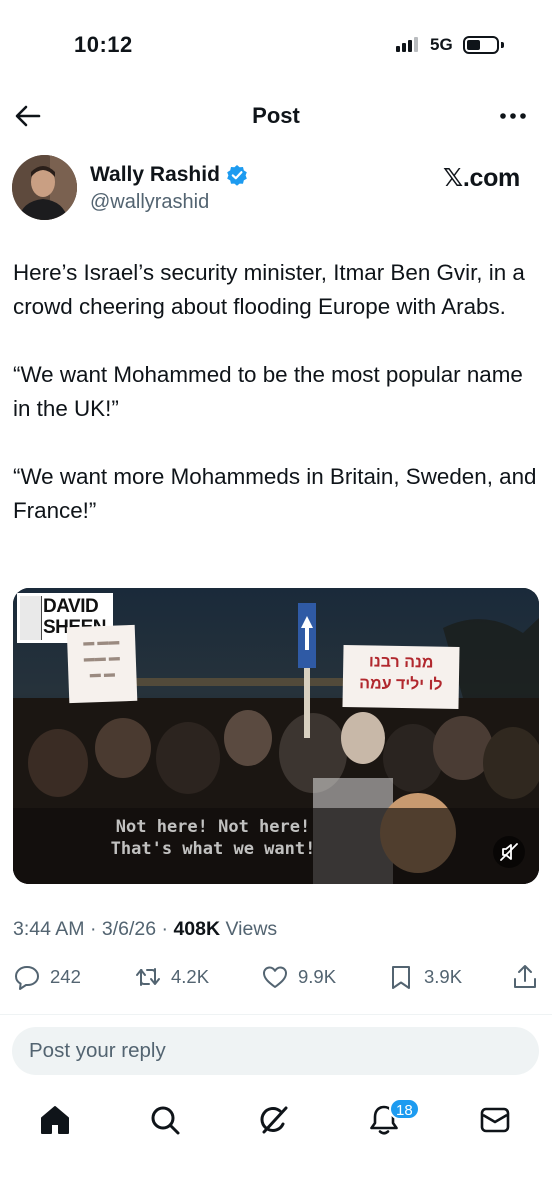 The width and height of the screenshot is (552, 1200). Describe the element at coordinates (276, 190) in the screenshot. I see `author-row: Wally Rashid @wallyrashid 𝕏.com` at that location.